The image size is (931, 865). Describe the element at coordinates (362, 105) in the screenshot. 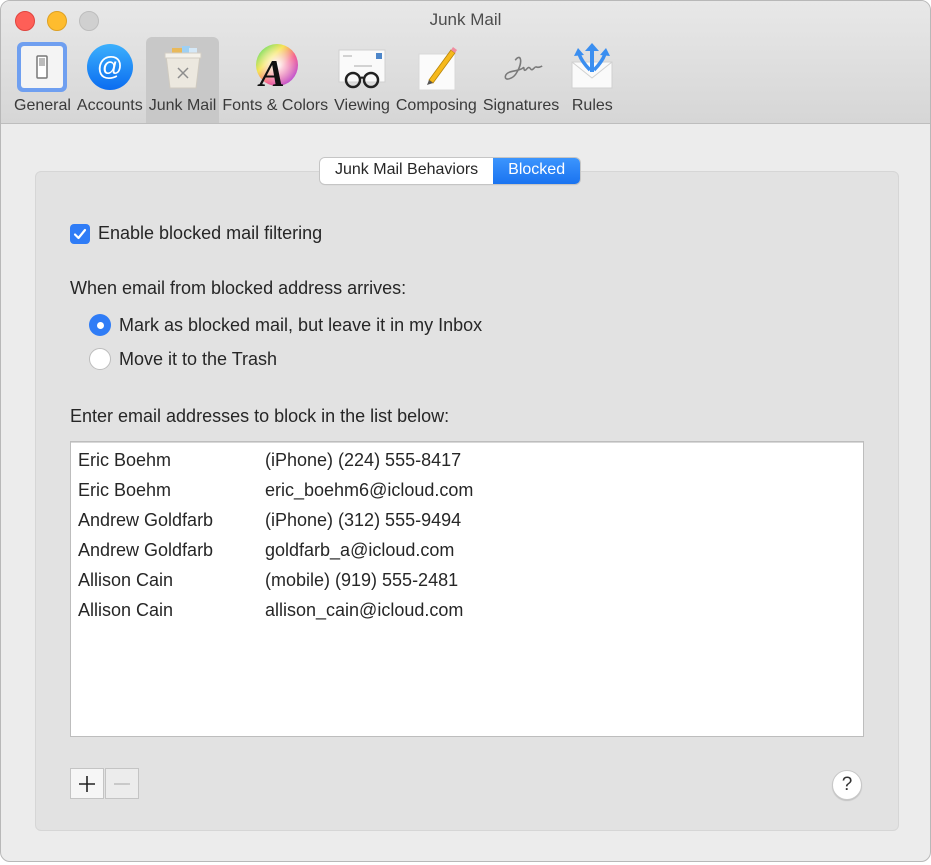

I see `toolbar-label: Viewing` at that location.